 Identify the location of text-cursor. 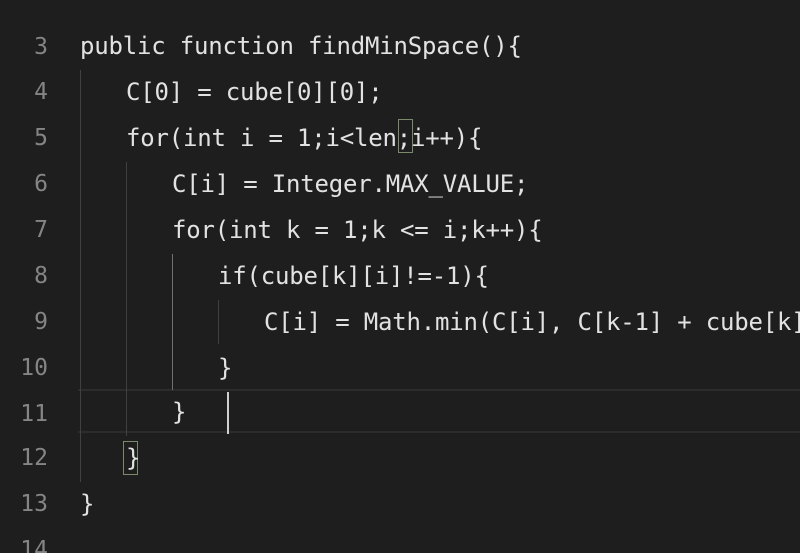
(228, 413).